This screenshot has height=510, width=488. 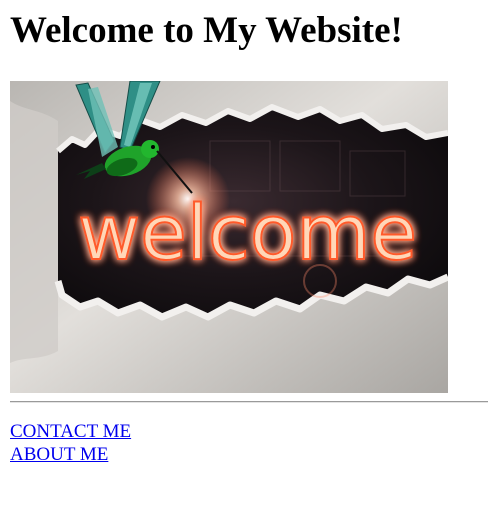 I want to click on contact-me-link: CONTACT ME, so click(x=70, y=431).